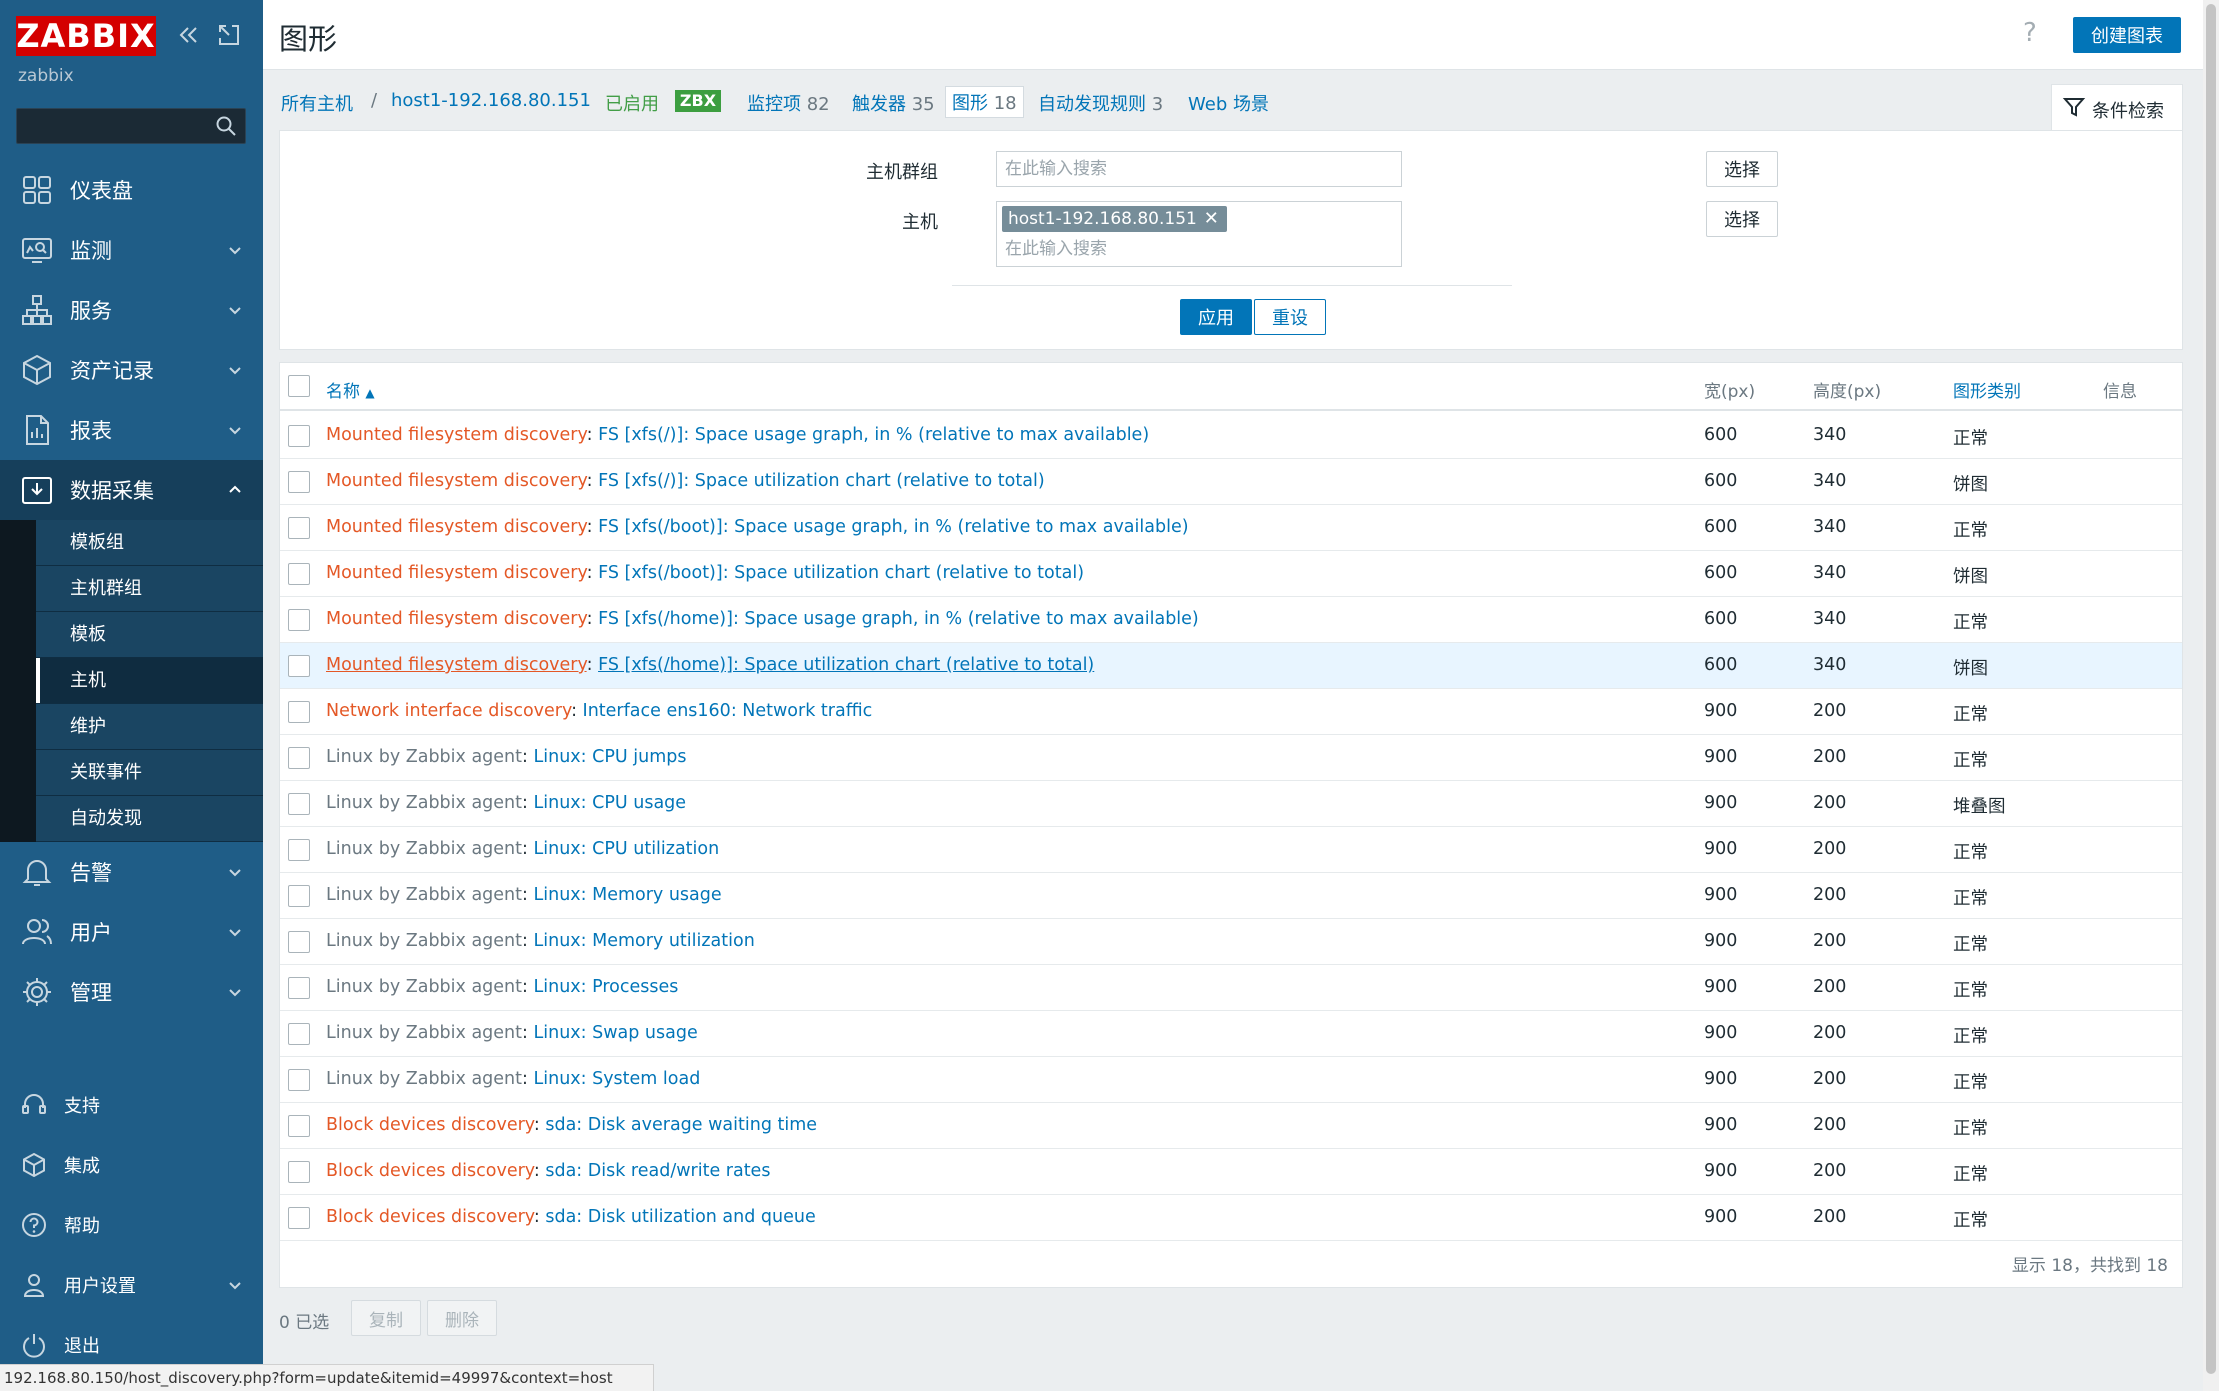  I want to click on menu-help: 帮助, so click(131, 1225).